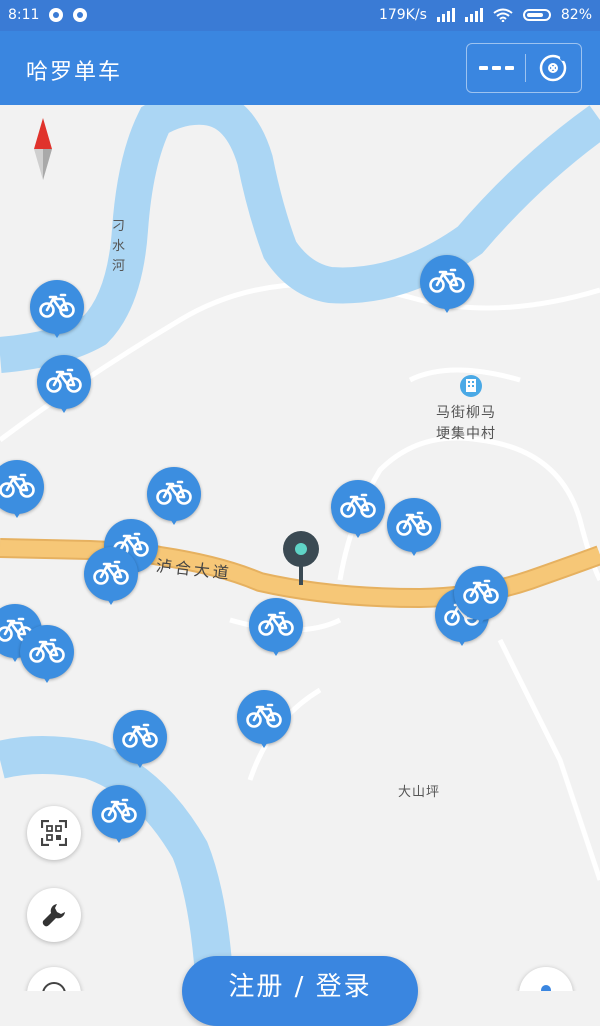 This screenshot has width=600, height=1026. Describe the element at coordinates (503, 15) in the screenshot. I see `wifi-icon` at that location.